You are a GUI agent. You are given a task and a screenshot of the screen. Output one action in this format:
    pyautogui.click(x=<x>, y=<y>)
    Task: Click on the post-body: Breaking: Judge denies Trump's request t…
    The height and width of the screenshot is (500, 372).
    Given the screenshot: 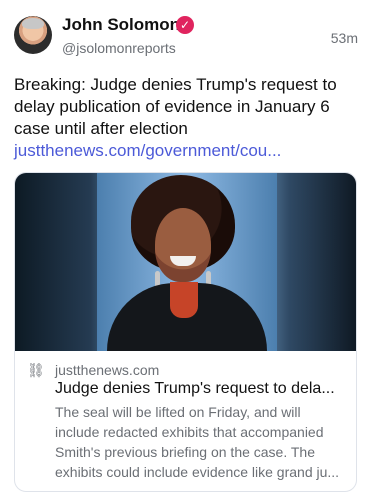 What is the action you would take?
    pyautogui.click(x=175, y=106)
    